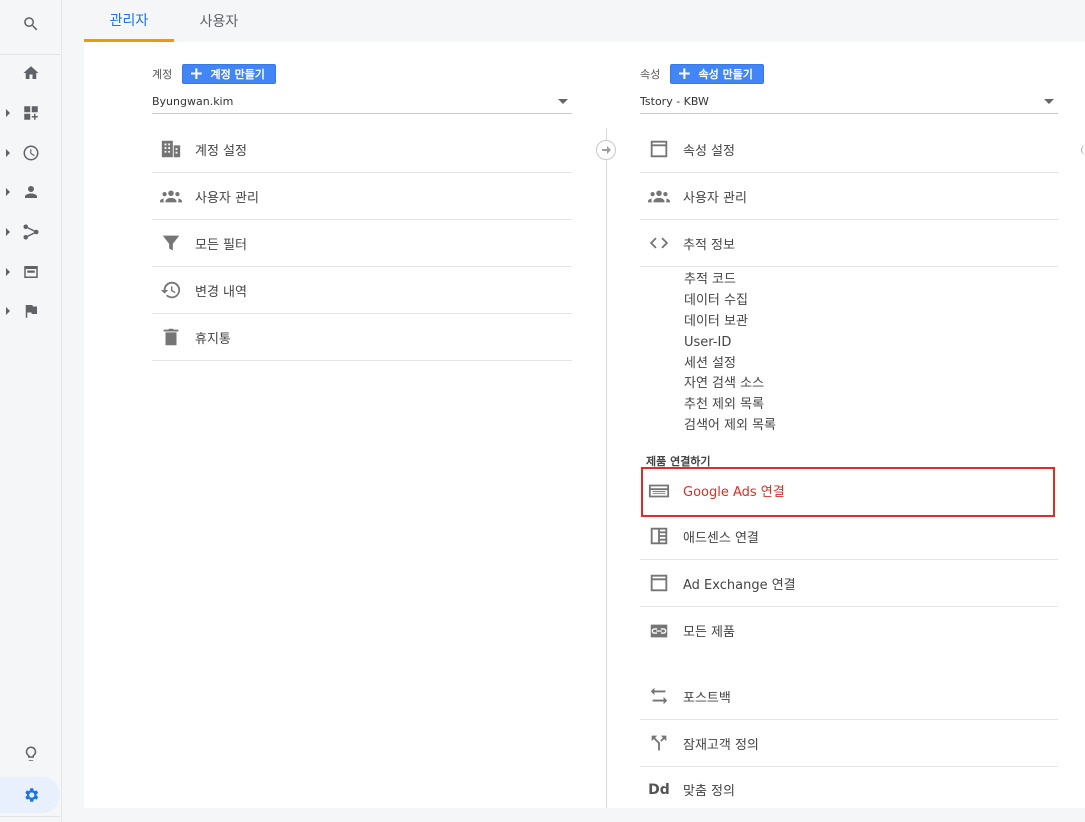 This screenshot has height=822, width=1085. I want to click on fork-icon, so click(659, 743).